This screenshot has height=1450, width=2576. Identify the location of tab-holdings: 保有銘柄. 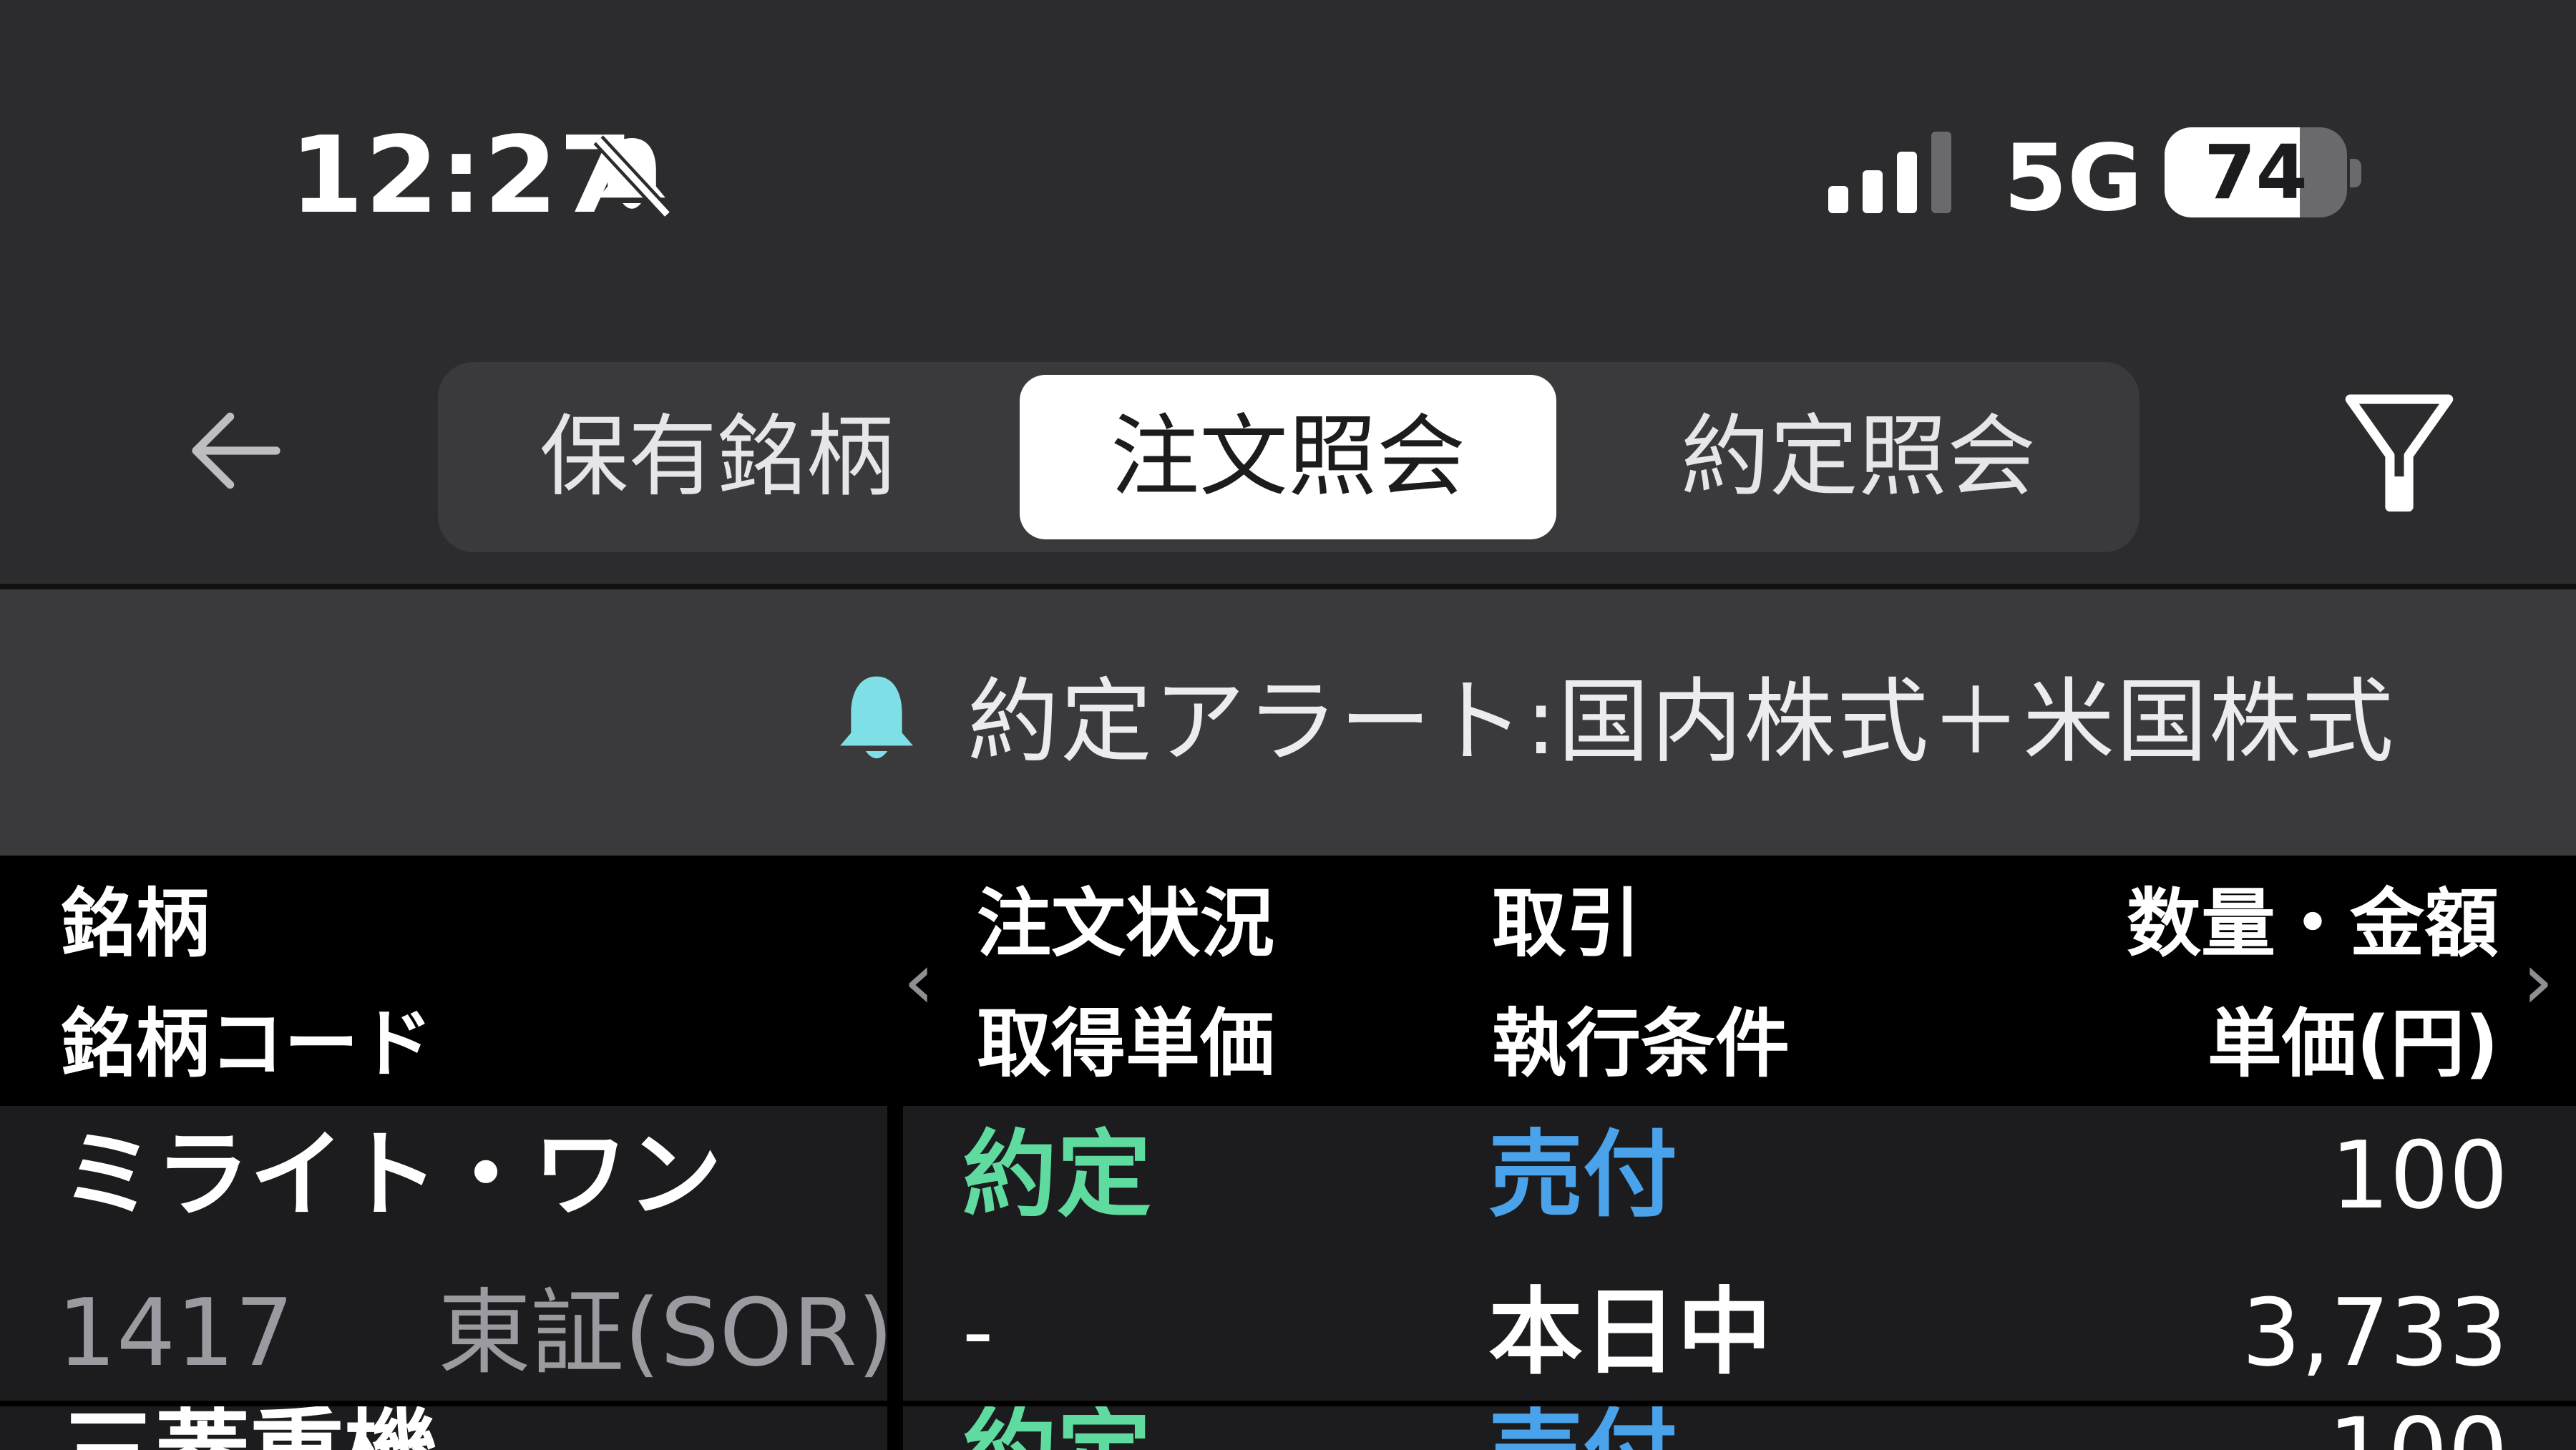
(717, 457).